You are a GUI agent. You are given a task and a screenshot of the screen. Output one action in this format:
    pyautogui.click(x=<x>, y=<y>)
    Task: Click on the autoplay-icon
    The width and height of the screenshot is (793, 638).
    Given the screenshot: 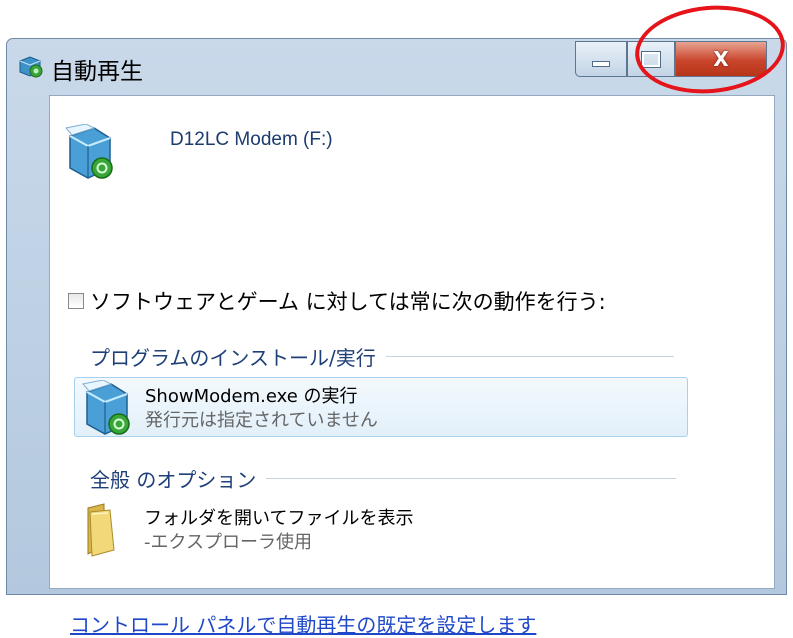 What is the action you would take?
    pyautogui.click(x=31, y=67)
    